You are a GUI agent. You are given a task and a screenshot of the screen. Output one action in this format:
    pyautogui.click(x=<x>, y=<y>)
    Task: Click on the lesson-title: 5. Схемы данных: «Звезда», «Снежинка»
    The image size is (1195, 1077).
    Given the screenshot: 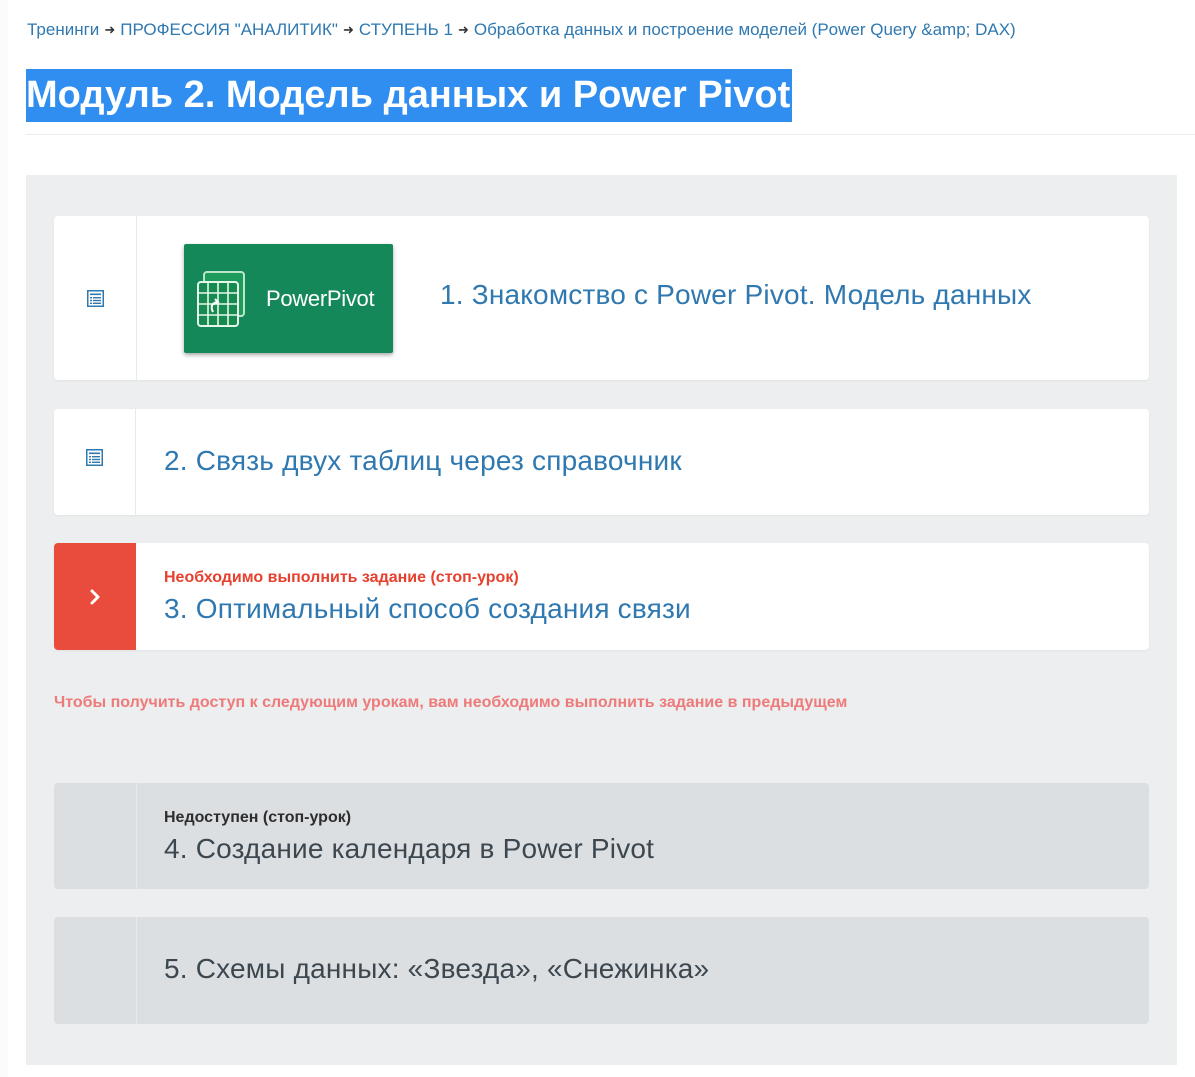 What is the action you would take?
    pyautogui.click(x=437, y=968)
    